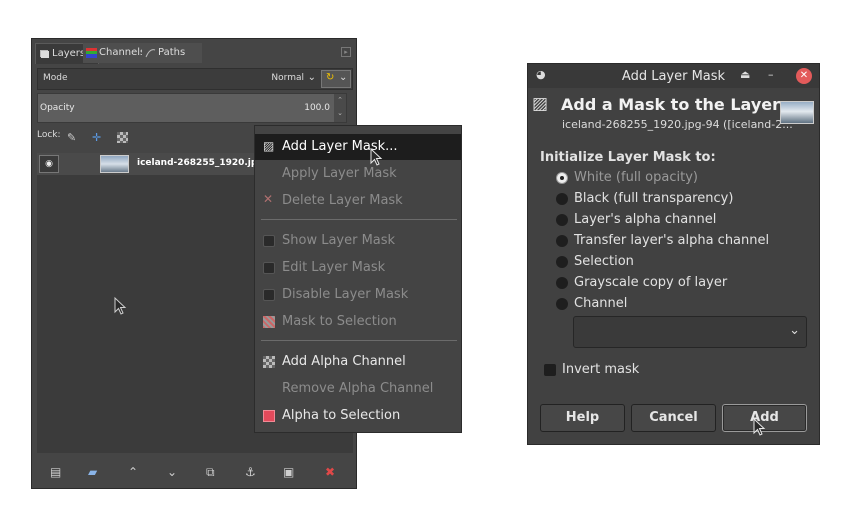  What do you see at coordinates (804, 76) in the screenshot?
I see `close-icon: ✕` at bounding box center [804, 76].